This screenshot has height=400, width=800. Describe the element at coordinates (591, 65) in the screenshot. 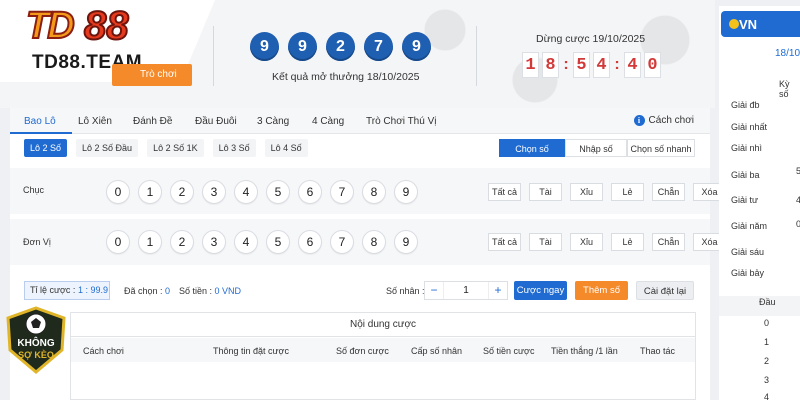

I see `countdown-timer: 1 8 : 5 4 : 4 0` at that location.